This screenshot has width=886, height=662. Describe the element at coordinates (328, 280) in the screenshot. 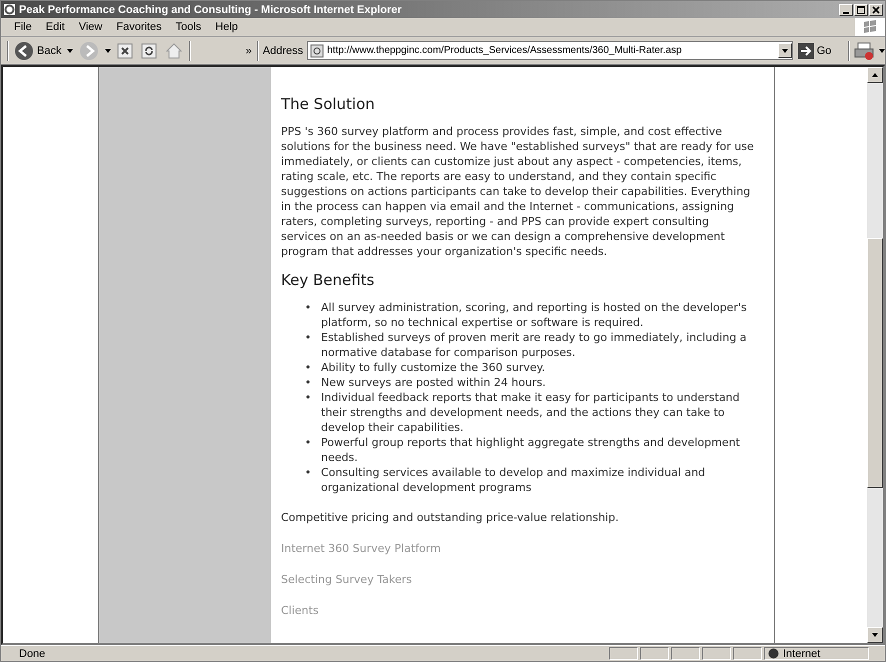

I see `section-heading: Key Benefits` at that location.